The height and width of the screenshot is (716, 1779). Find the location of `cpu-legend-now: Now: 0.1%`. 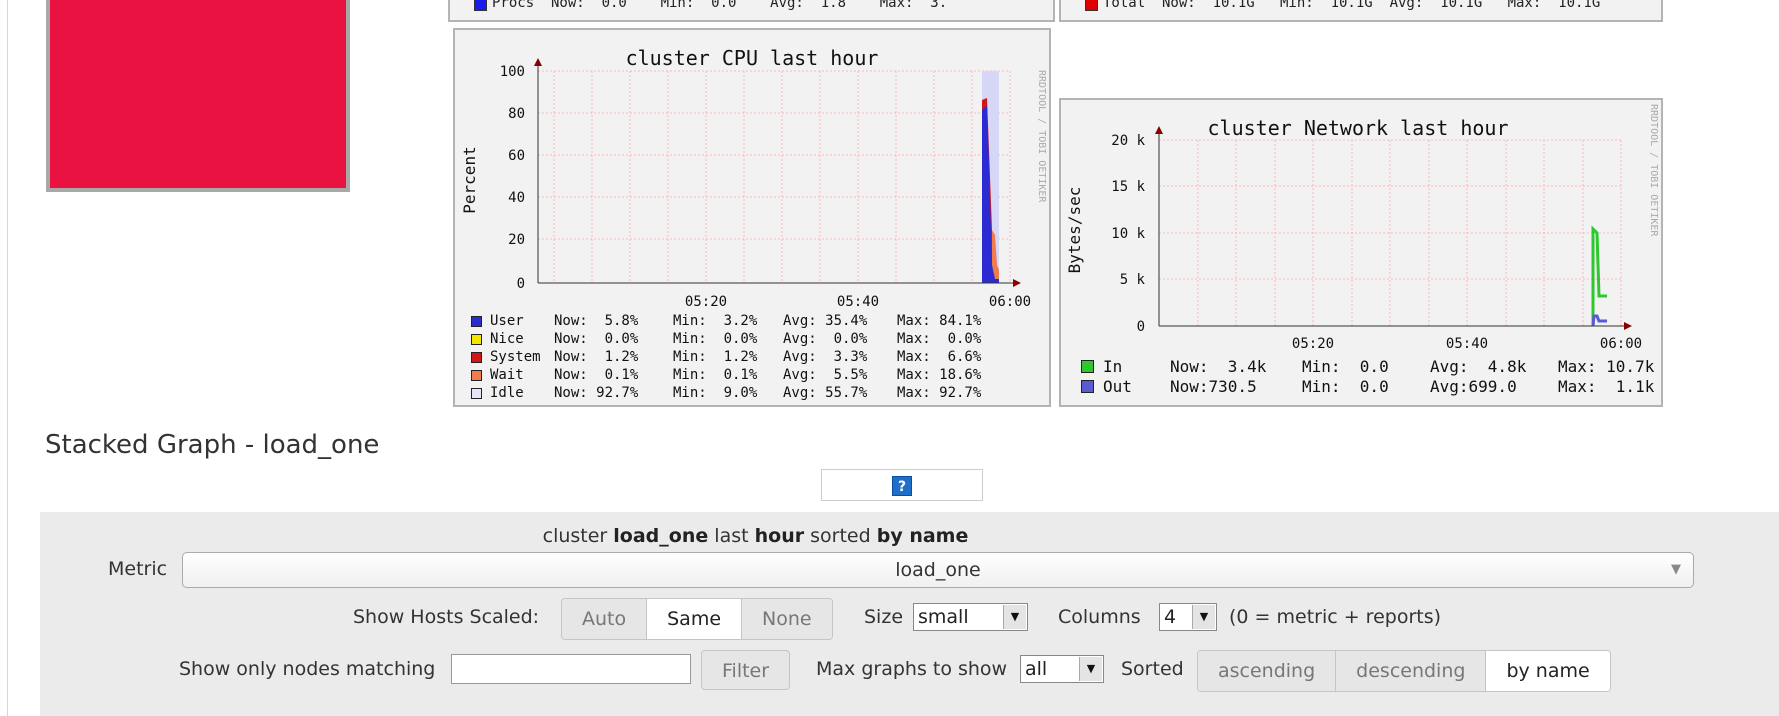

cpu-legend-now: Now: 0.1% is located at coordinates (596, 375).